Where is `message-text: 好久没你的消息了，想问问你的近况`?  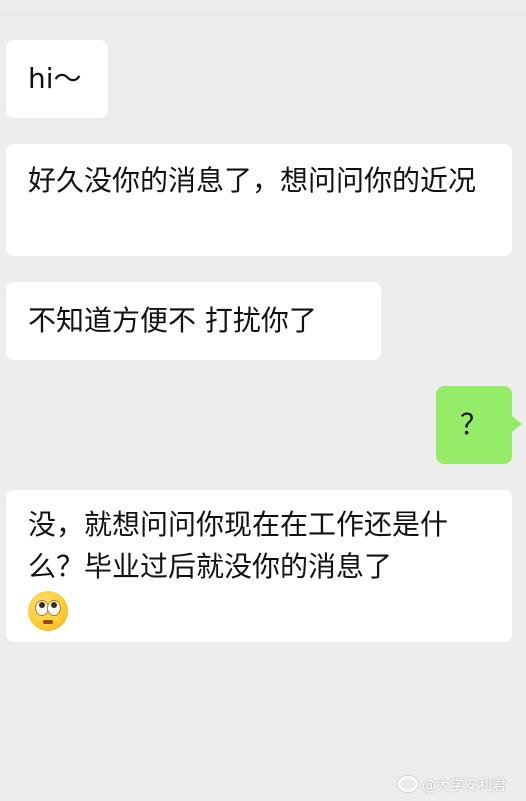 message-text: 好久没你的消息了，想问问你的近况 is located at coordinates (252, 180).